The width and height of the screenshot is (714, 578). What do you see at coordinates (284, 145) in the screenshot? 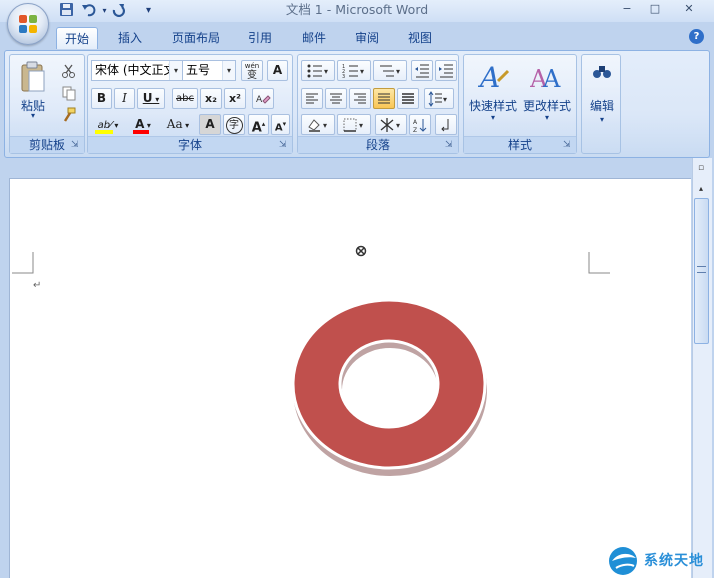
I see `font-launcher-icon: ⇲` at bounding box center [284, 145].